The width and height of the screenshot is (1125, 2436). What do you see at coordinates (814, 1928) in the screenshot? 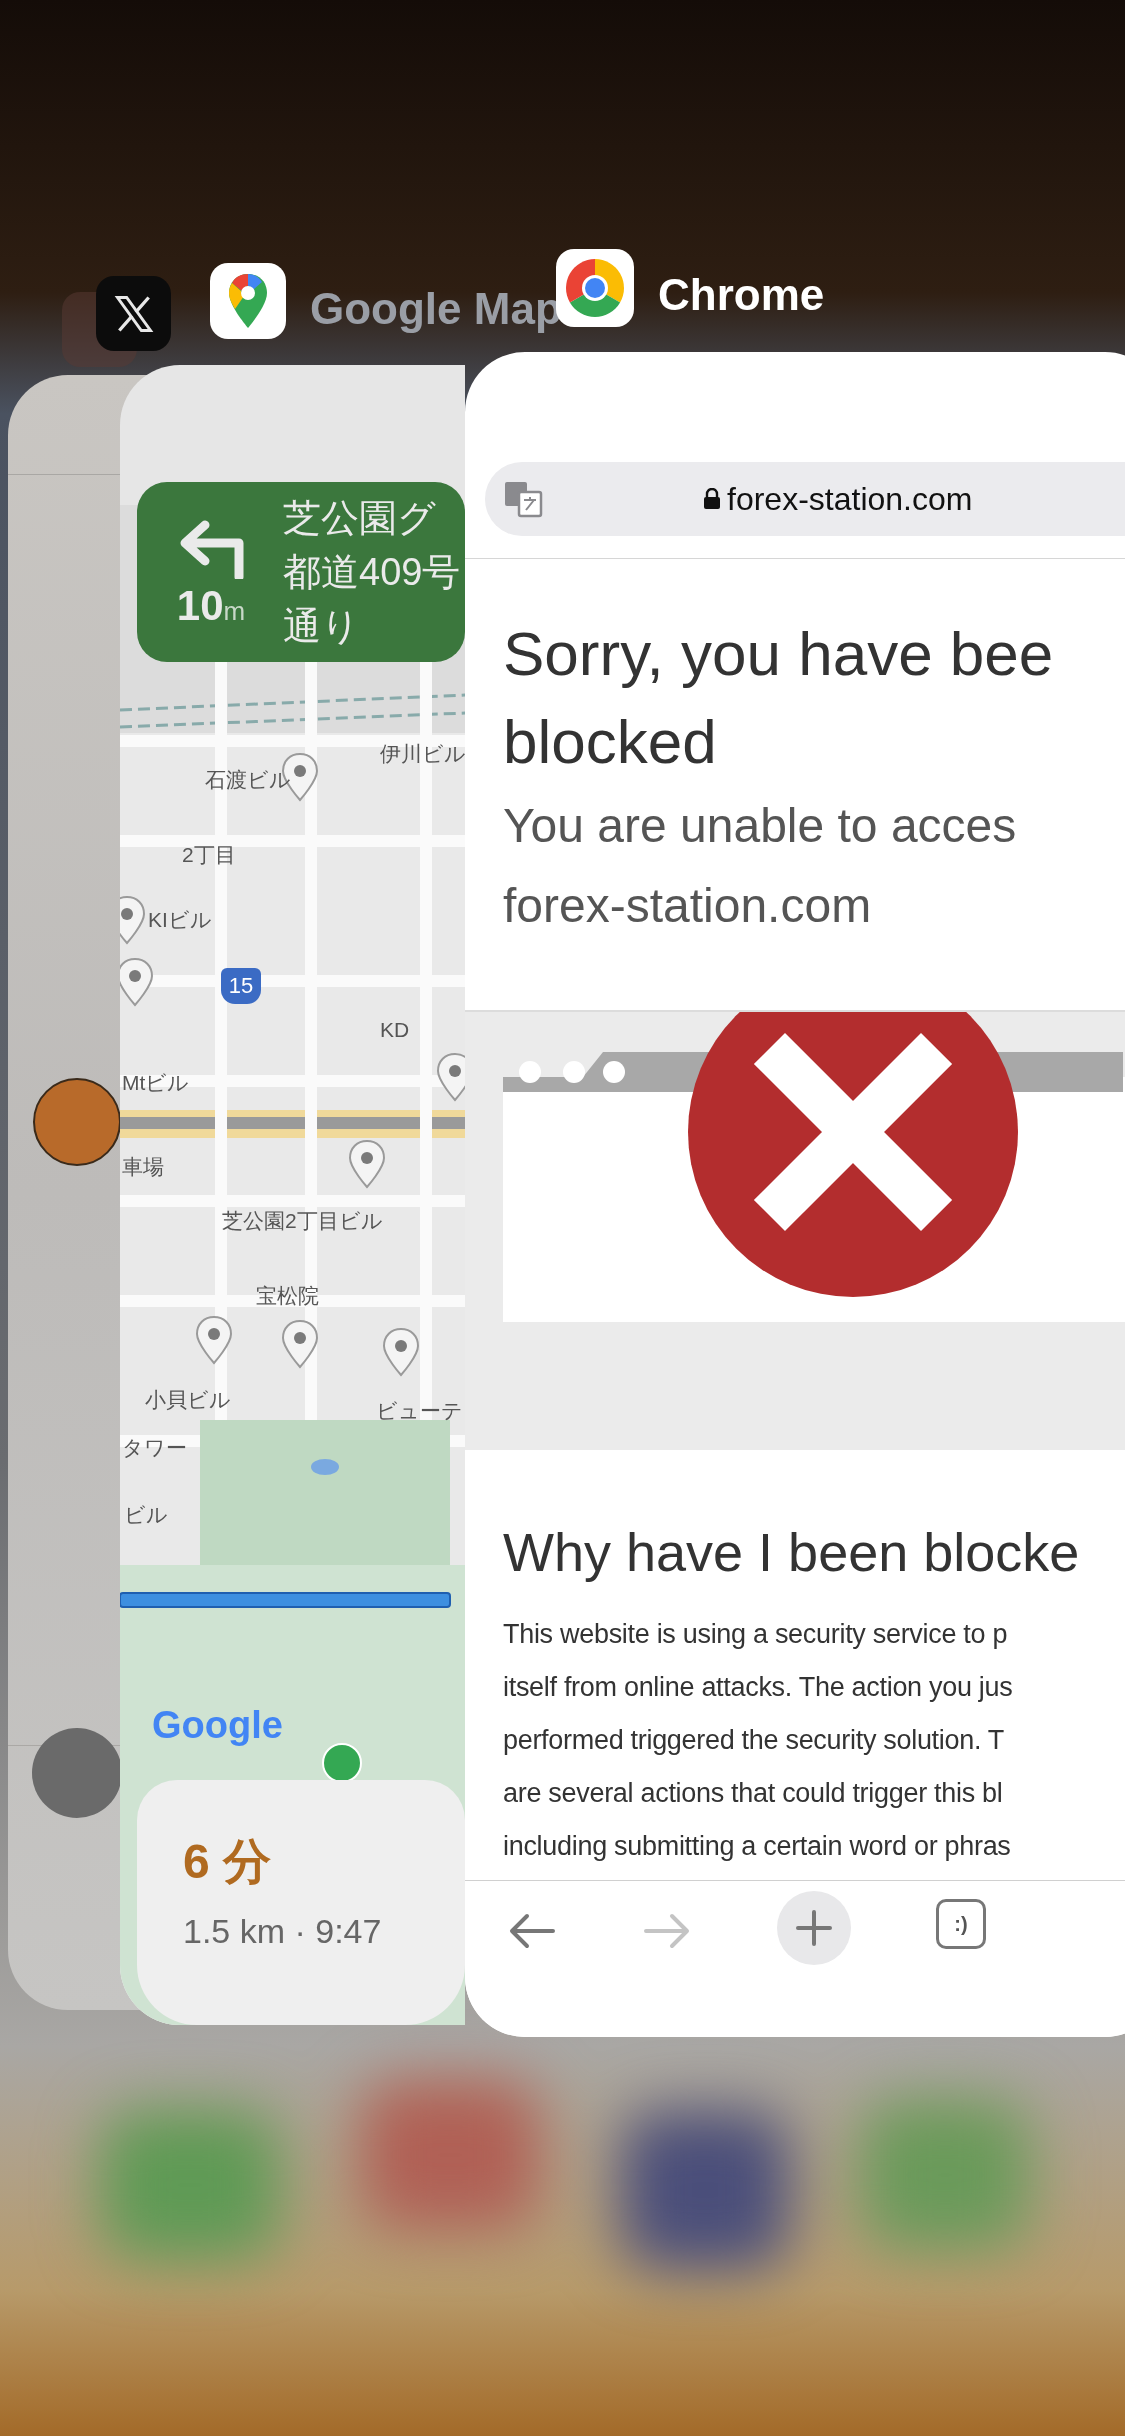
I see `plus-icon` at bounding box center [814, 1928].